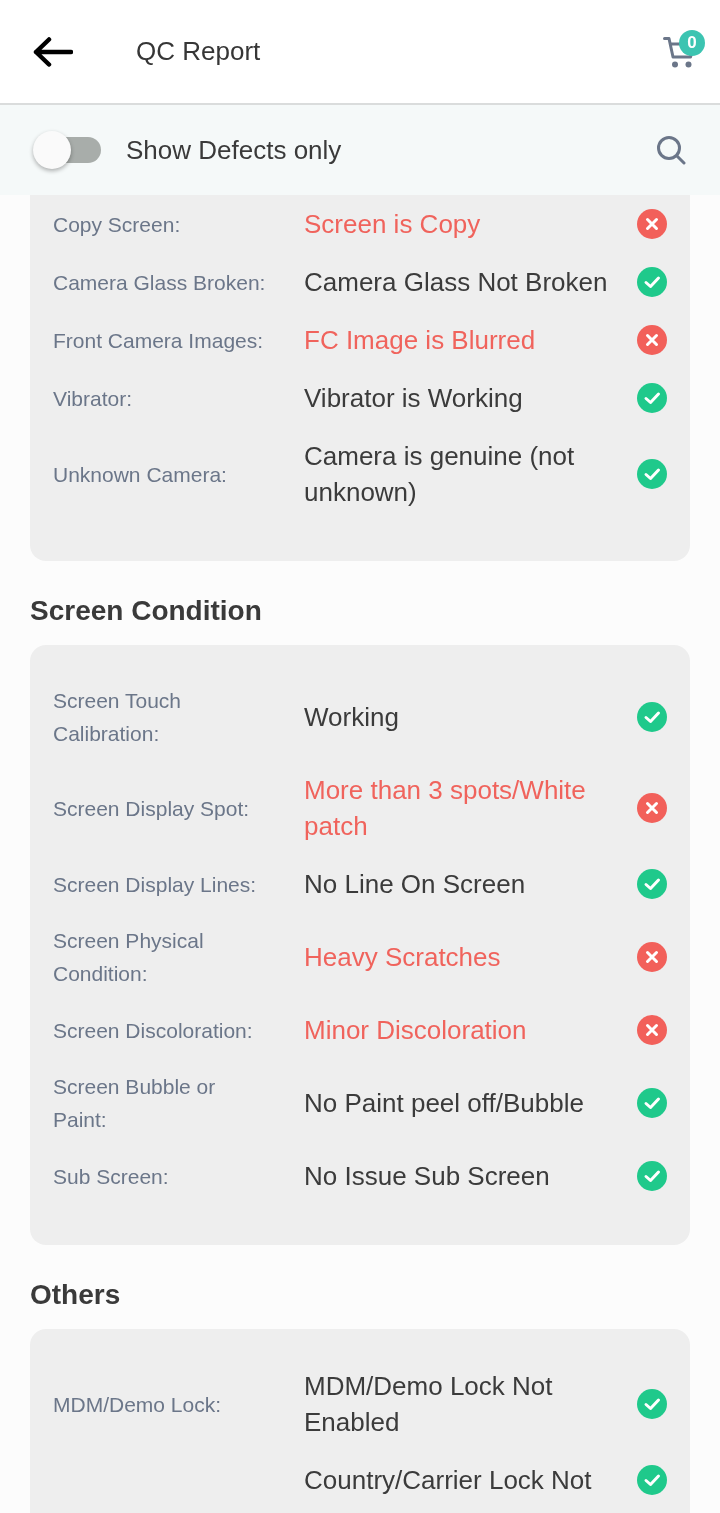 This screenshot has width=720, height=1513. What do you see at coordinates (117, 224) in the screenshot?
I see `field-label: Copy Screen:` at bounding box center [117, 224].